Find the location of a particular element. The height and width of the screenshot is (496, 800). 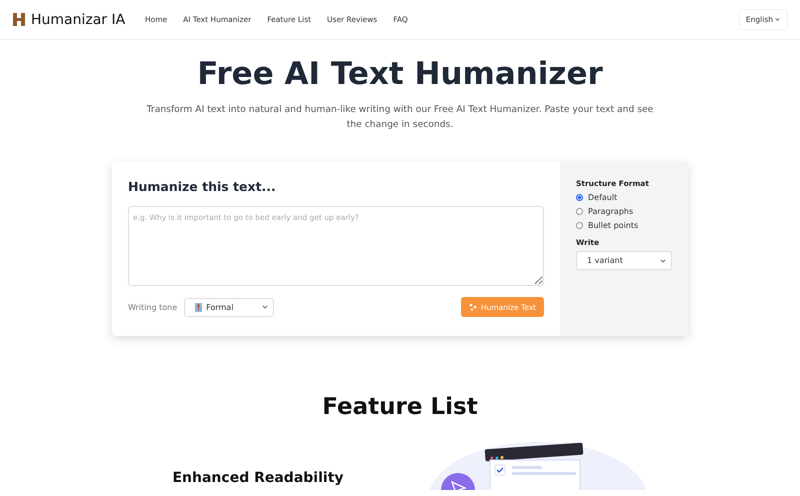

page-title: Free AI Text Humanizer is located at coordinates (400, 74).